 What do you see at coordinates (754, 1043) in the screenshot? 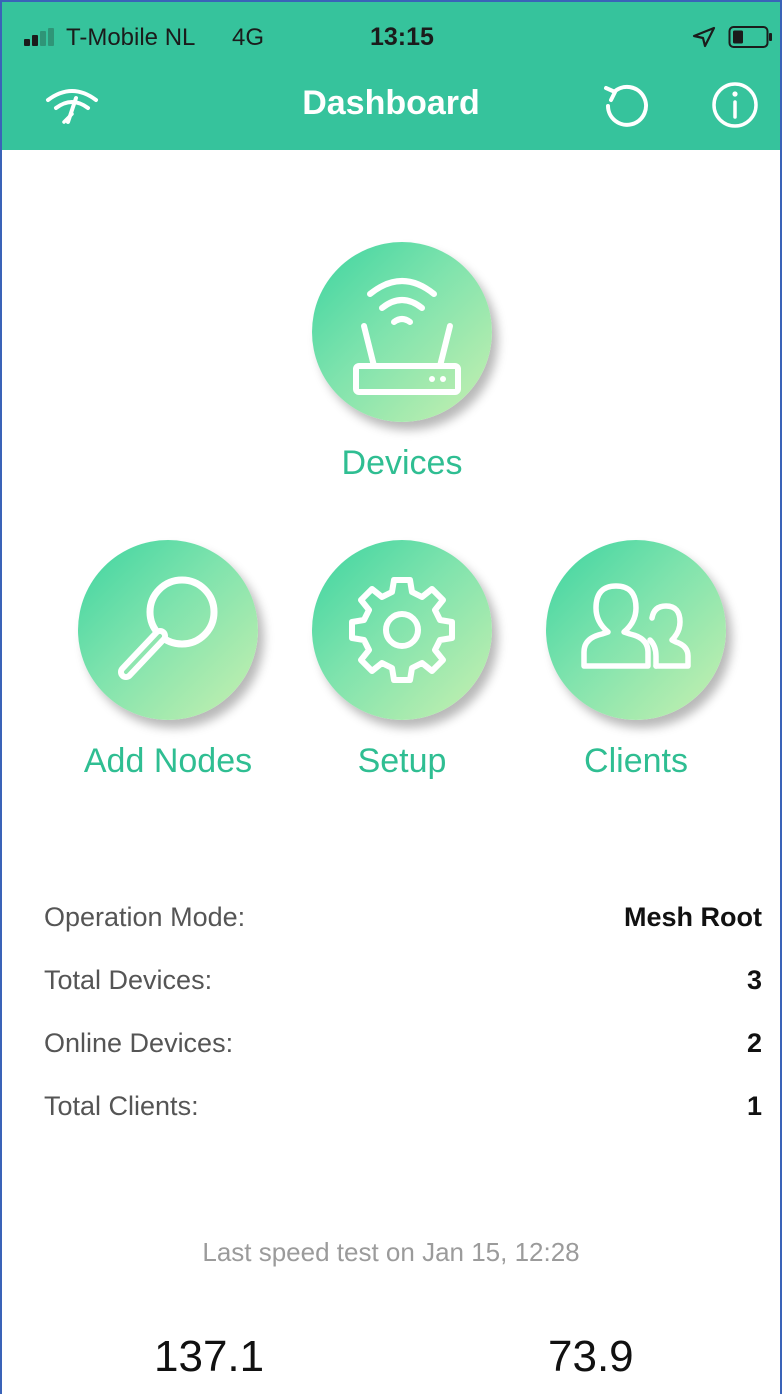
I see `stat-value: 2` at bounding box center [754, 1043].